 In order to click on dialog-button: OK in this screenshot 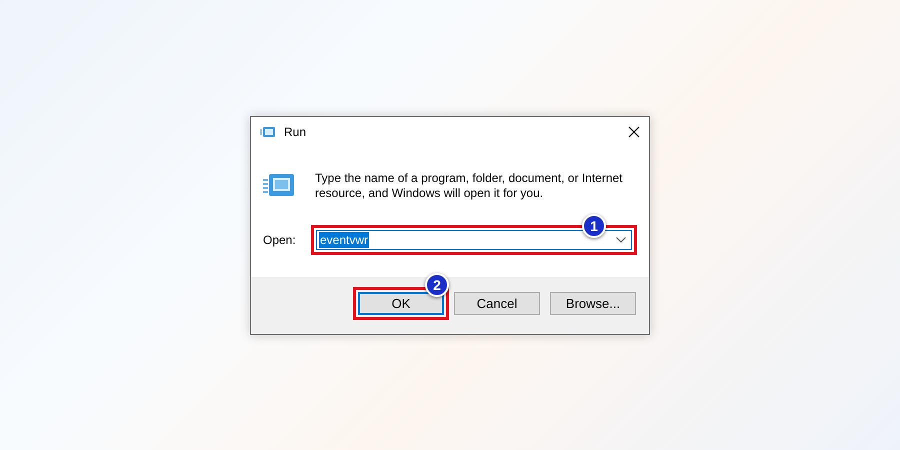, I will do `click(401, 303)`.